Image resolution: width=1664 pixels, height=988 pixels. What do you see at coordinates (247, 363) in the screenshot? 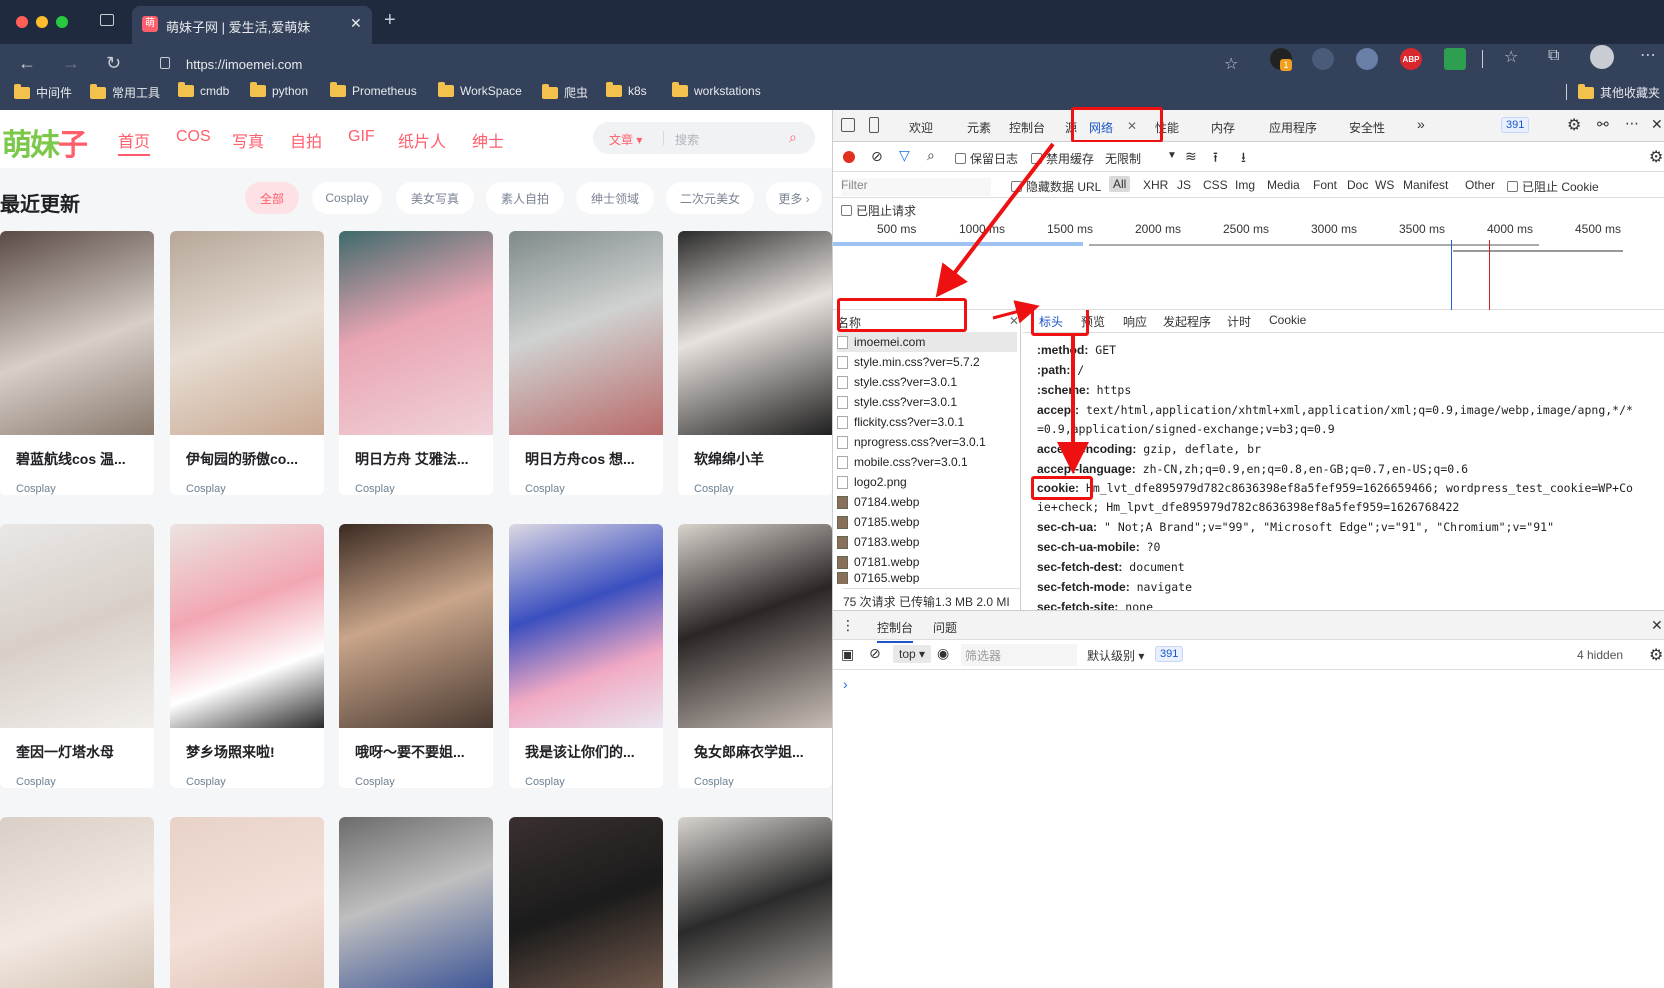
I see `post-card: 伊甸园的骄傲co... Cosplay` at bounding box center [247, 363].